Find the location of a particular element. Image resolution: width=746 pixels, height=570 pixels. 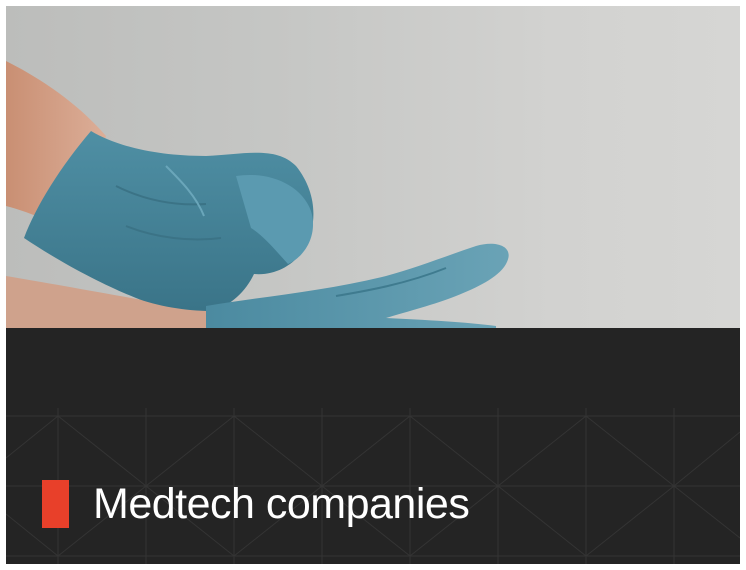

card-title: Medtech companies is located at coordinates (281, 504).